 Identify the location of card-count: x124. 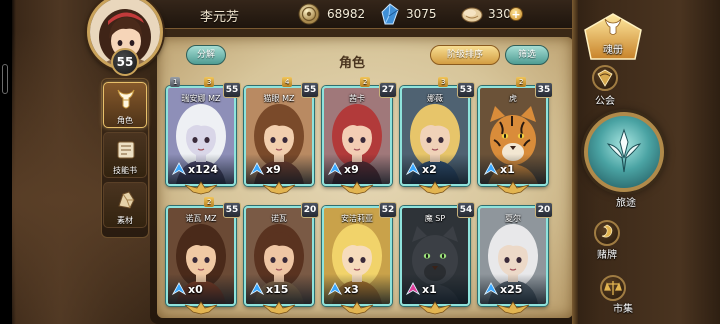
(203, 169).